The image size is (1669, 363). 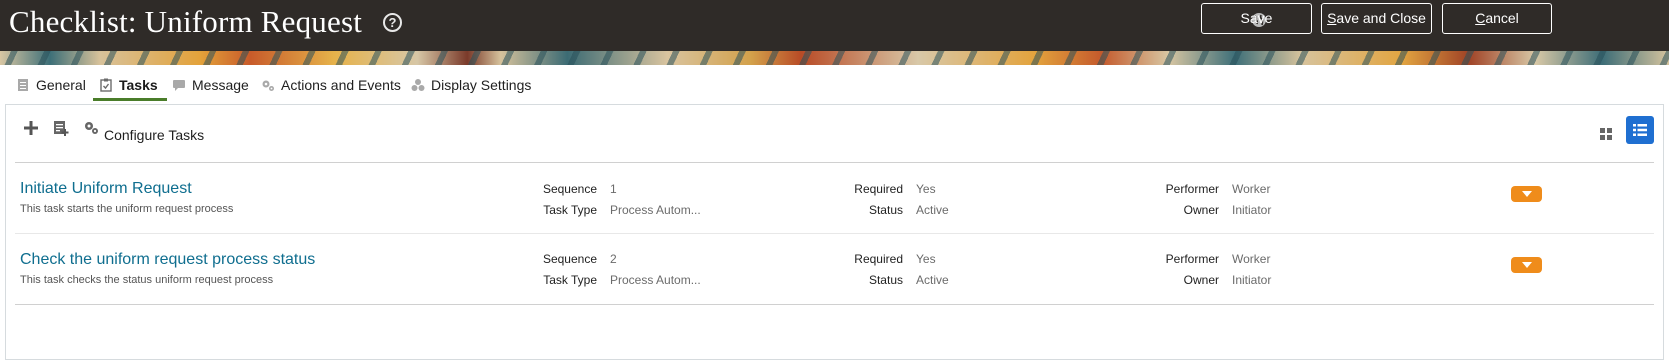 I want to click on add-list-icon, so click(x=61, y=128).